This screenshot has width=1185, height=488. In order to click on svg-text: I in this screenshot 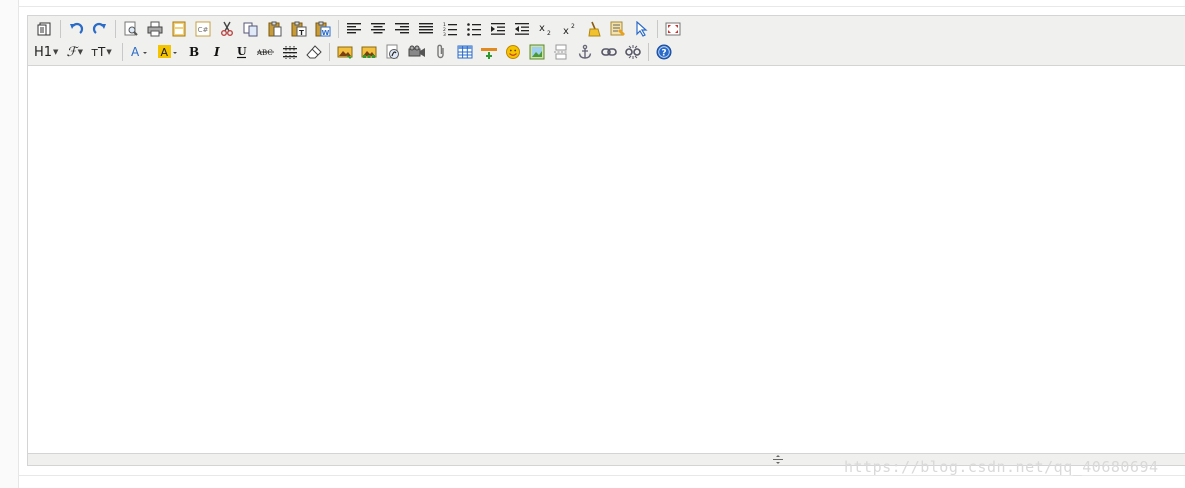, I will do `click(216, 52)`.